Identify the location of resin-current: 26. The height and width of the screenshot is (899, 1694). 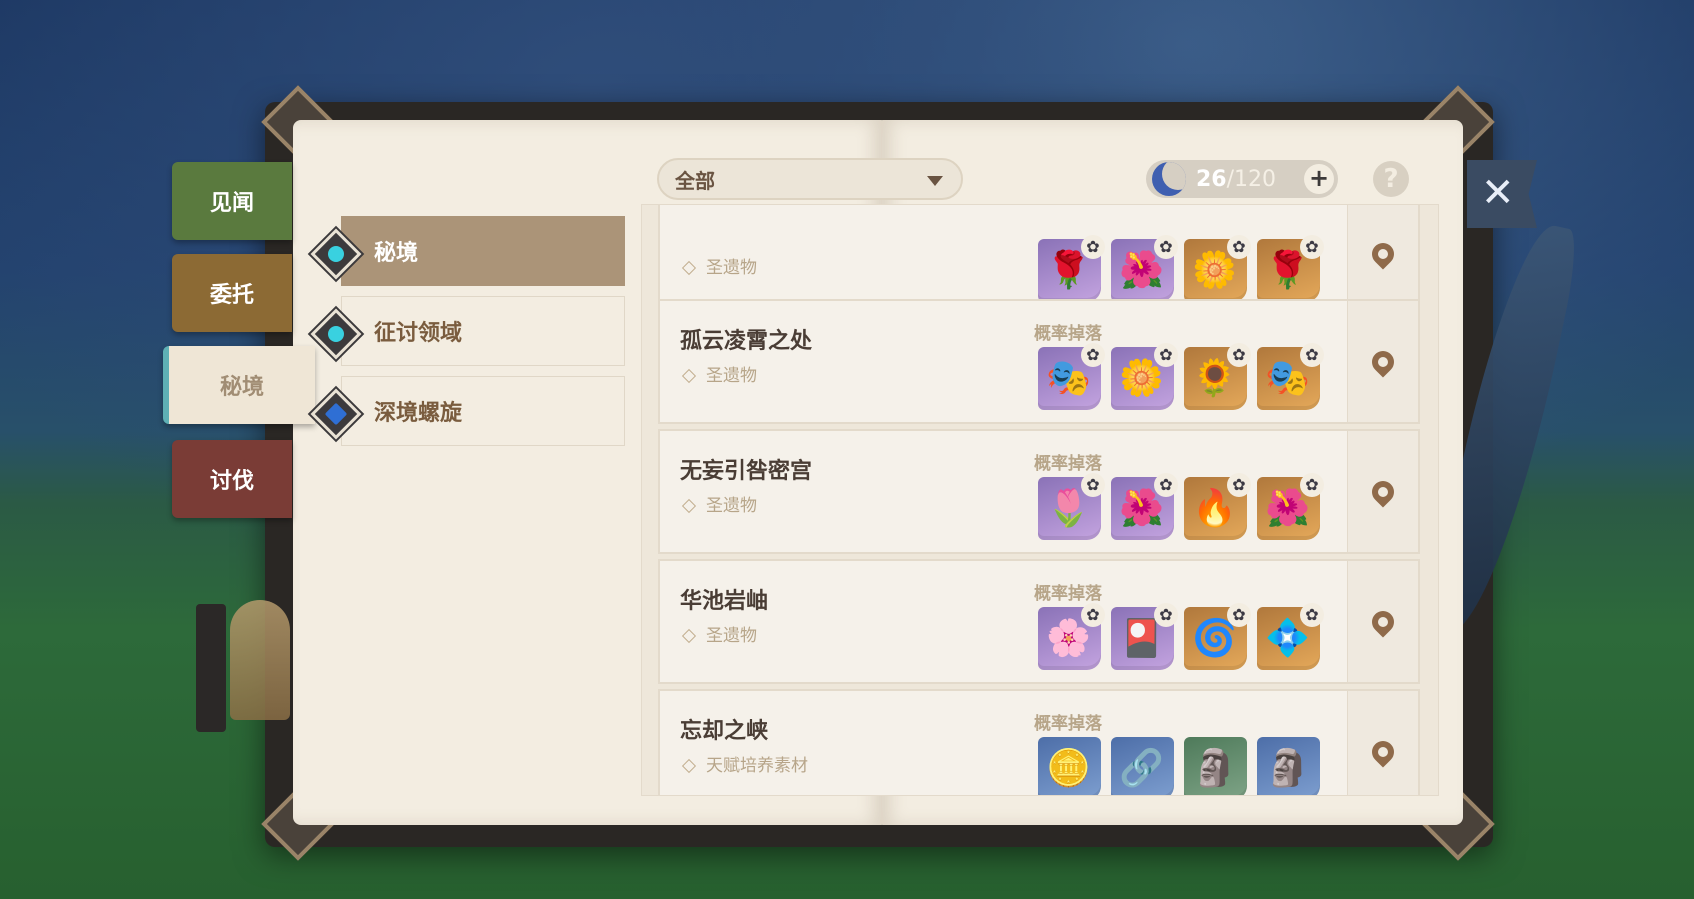
(1211, 179).